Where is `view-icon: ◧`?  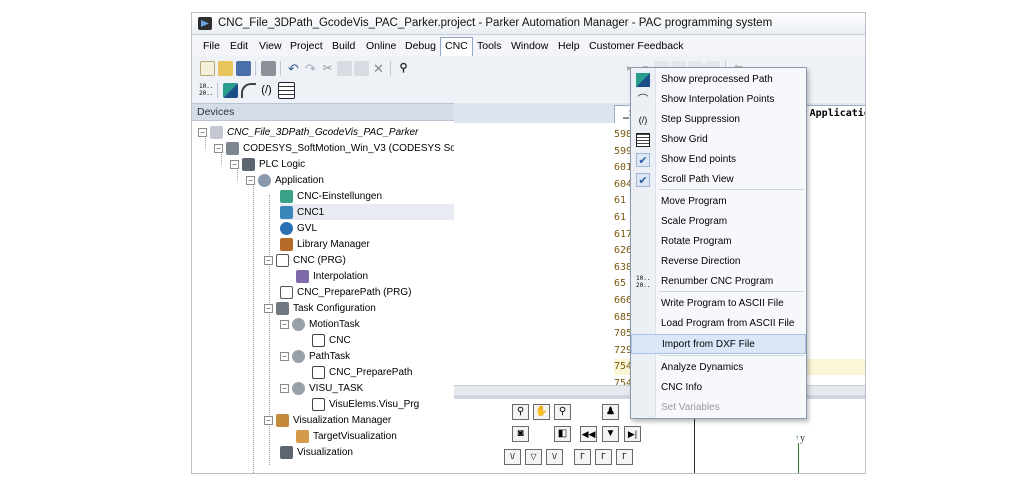
view-icon: ◧ is located at coordinates (562, 434).